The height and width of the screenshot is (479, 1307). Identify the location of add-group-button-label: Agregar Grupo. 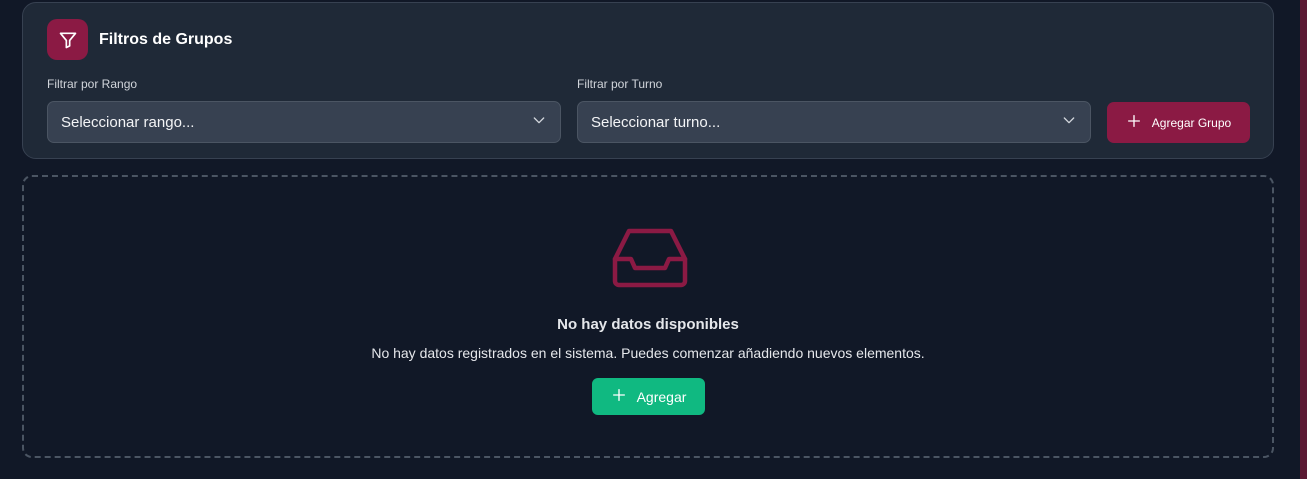
(1191, 122).